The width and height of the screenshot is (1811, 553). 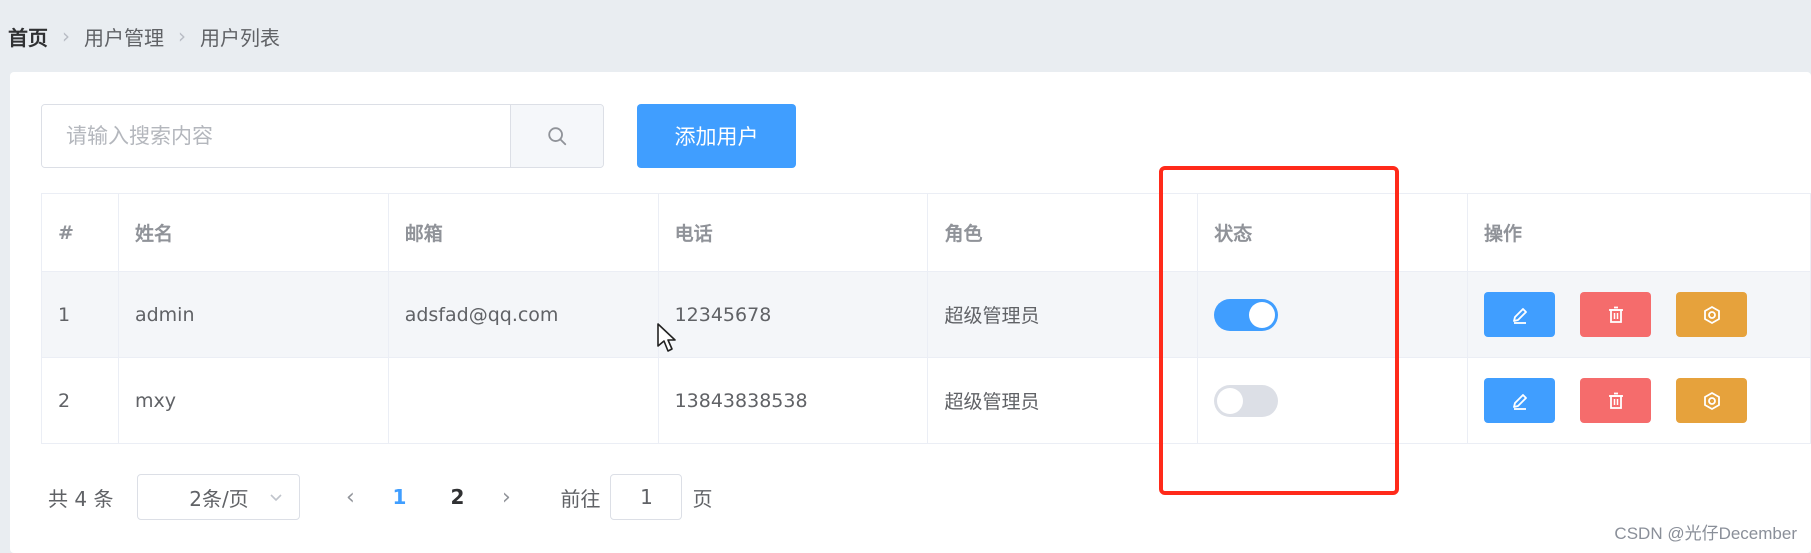 What do you see at coordinates (253, 314) in the screenshot?
I see `cell-name: admin` at bounding box center [253, 314].